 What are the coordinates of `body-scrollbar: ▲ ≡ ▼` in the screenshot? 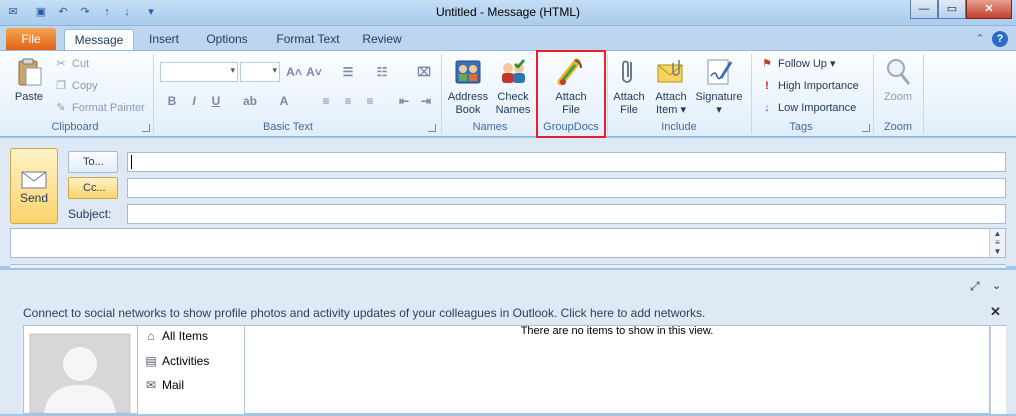 It's located at (997, 243).